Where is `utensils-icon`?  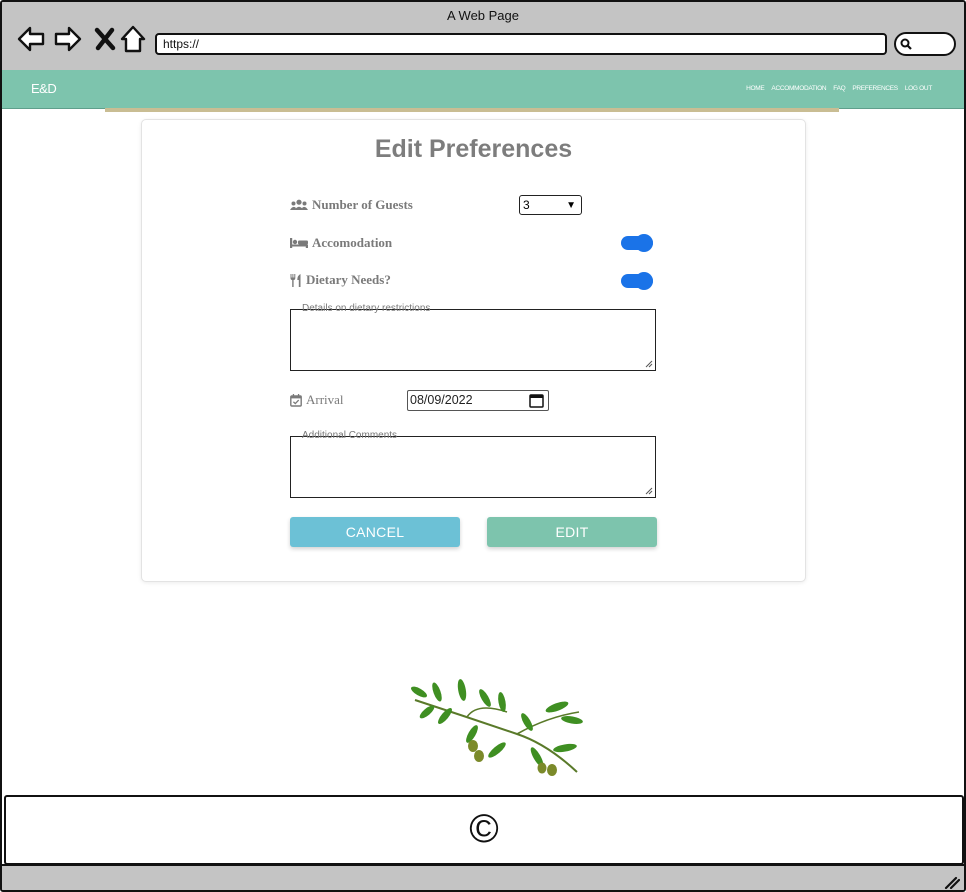 utensils-icon is located at coordinates (295, 280).